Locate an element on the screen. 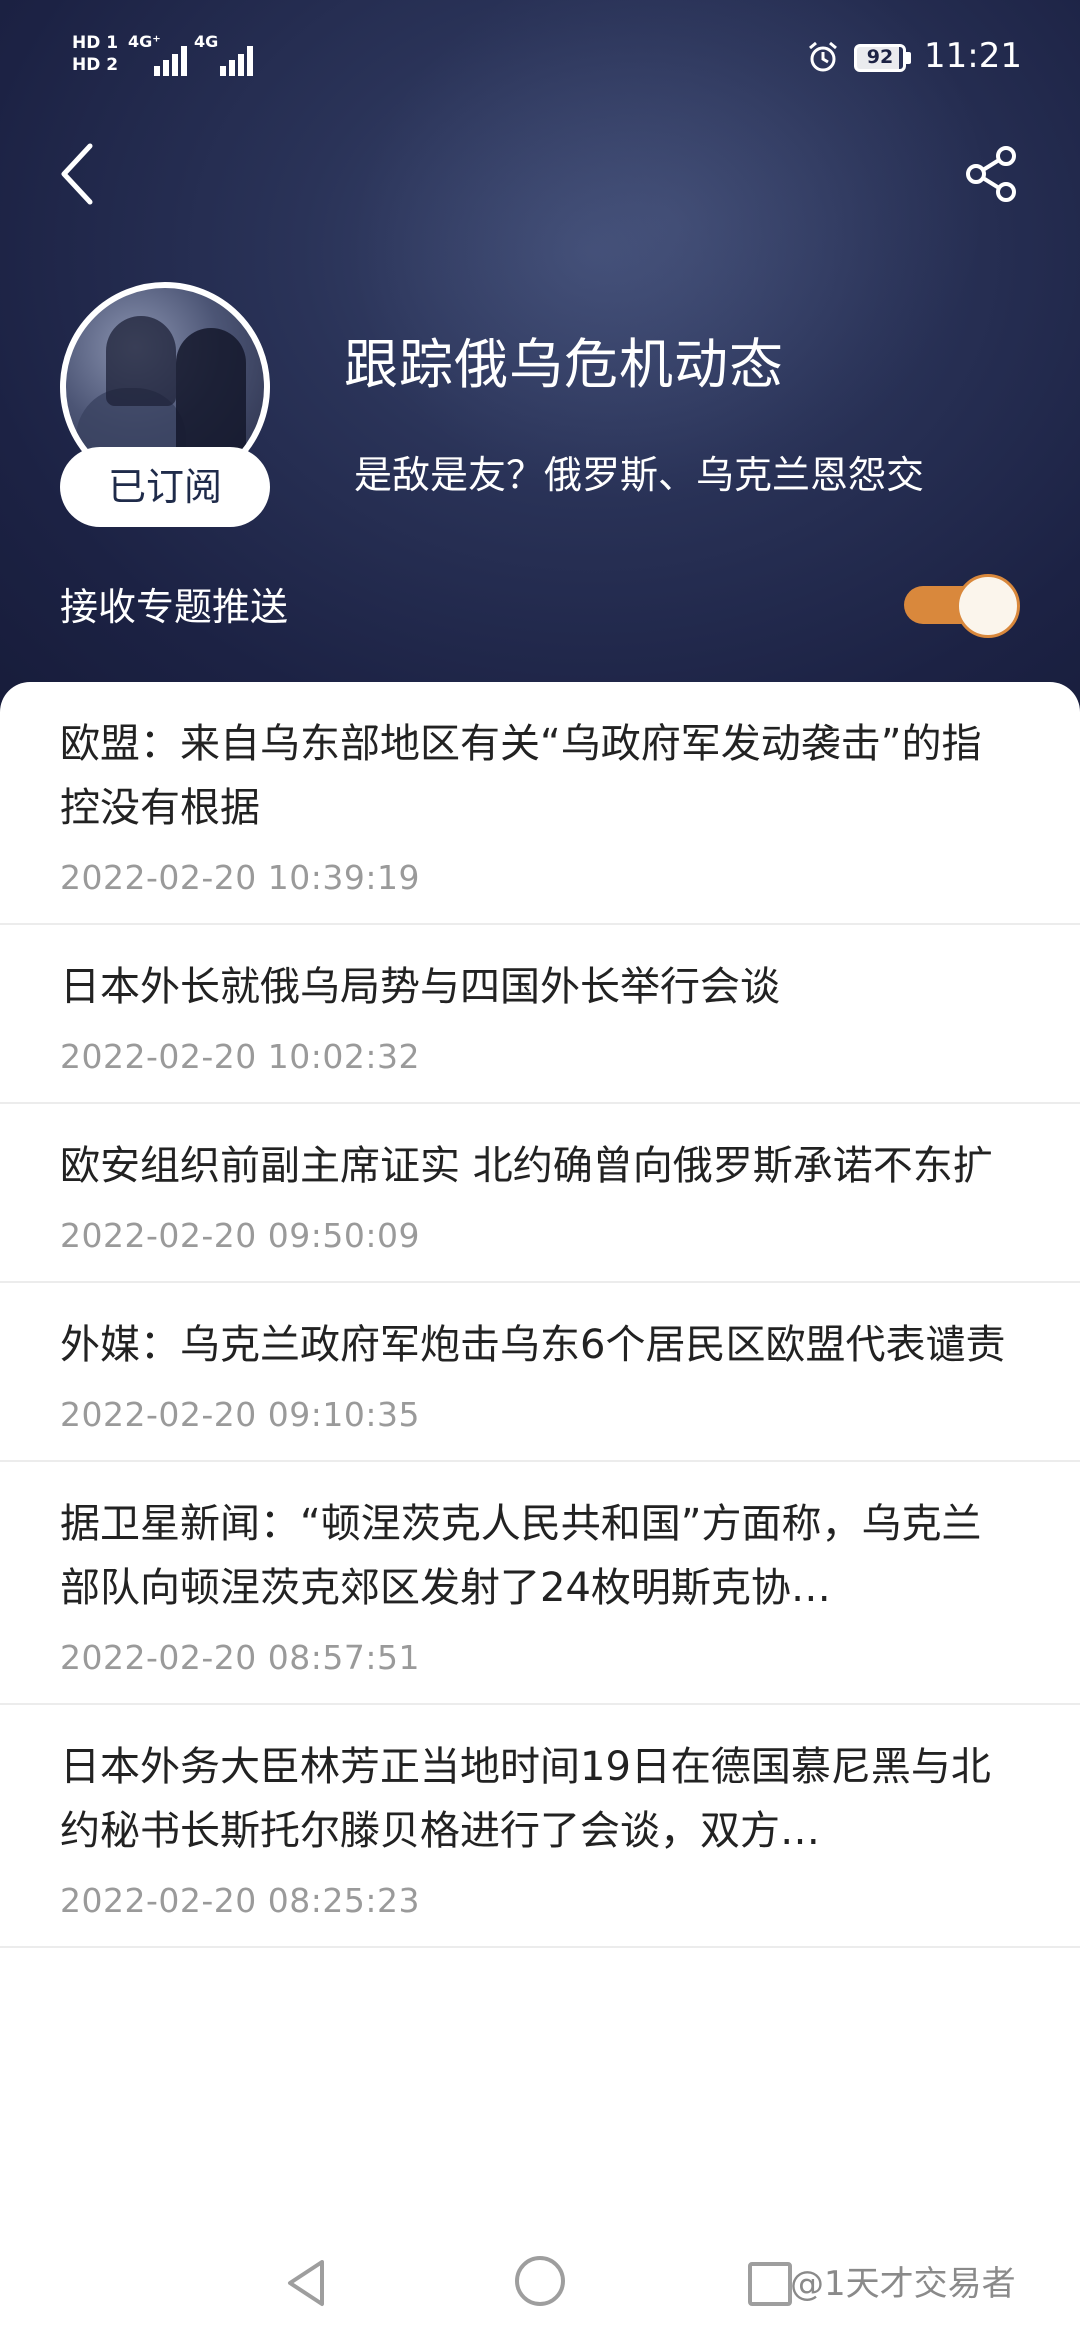 This screenshot has width=1080, height=2340. watermark: @1天才交易者 is located at coordinates (903, 2284).